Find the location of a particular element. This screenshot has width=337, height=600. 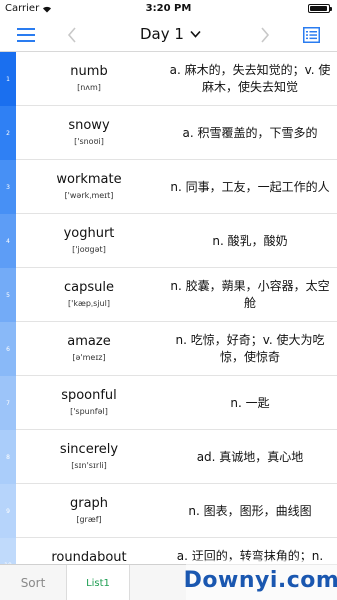

status-bar: Carrier 3:20 PM is located at coordinates (168, 9).